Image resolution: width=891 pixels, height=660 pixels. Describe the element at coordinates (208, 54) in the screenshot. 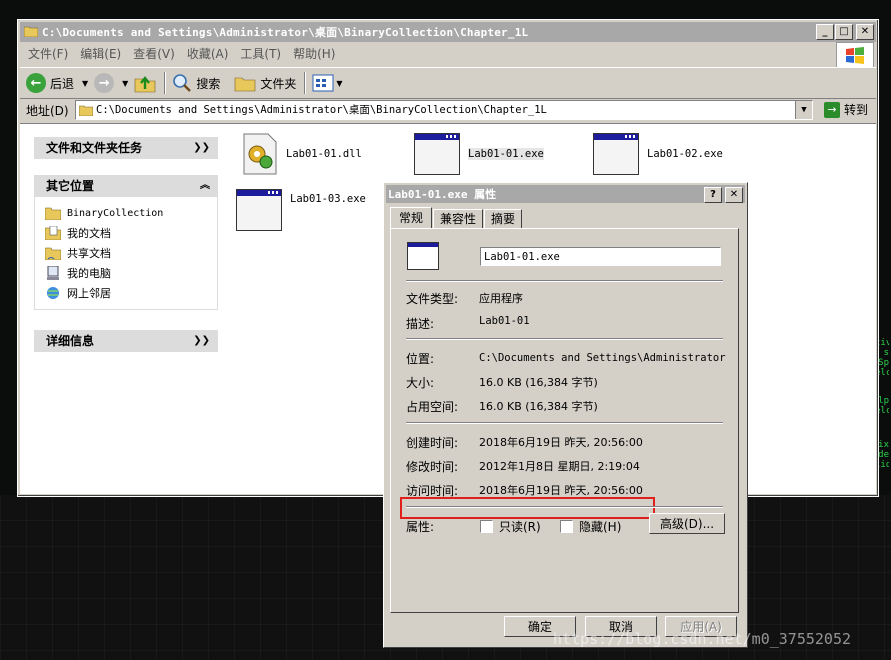

I see `menu-favorites: 收藏(A)` at that location.